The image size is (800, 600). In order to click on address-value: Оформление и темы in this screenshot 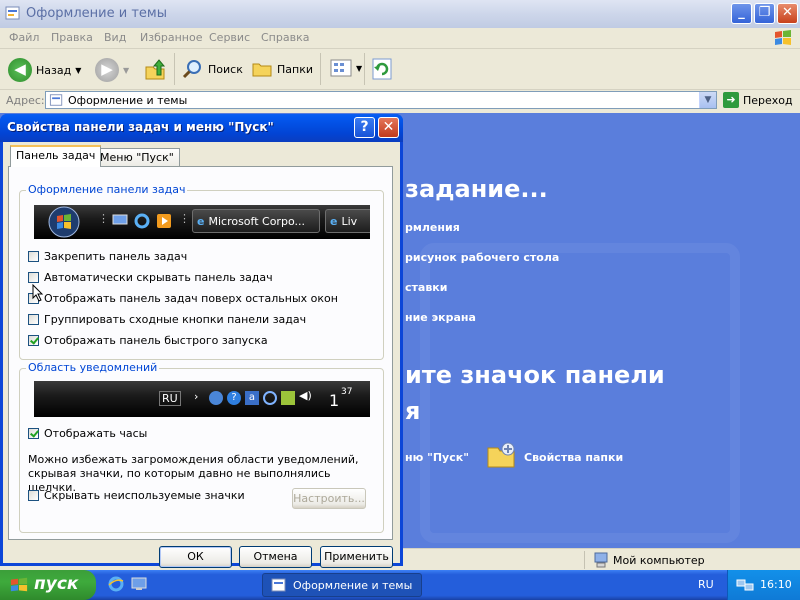, I will do `click(128, 100)`.